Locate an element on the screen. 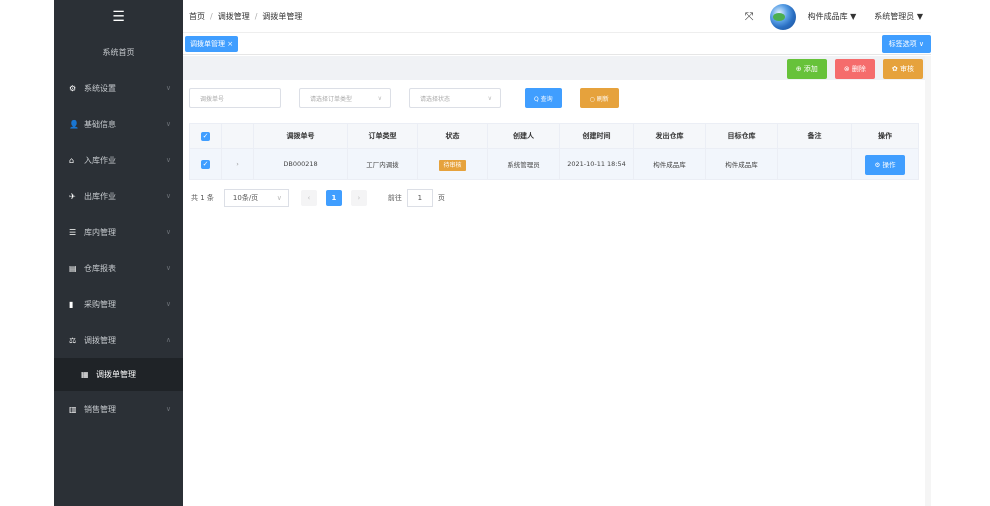  refresh-button: ○ 刷新 is located at coordinates (599, 98).